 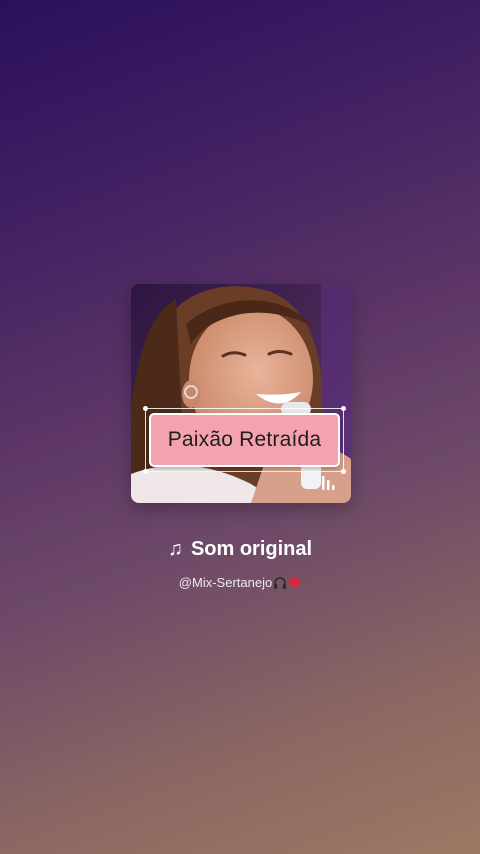 I want to click on sound-author-row: @Mix-Sertanejo, so click(x=240, y=582).